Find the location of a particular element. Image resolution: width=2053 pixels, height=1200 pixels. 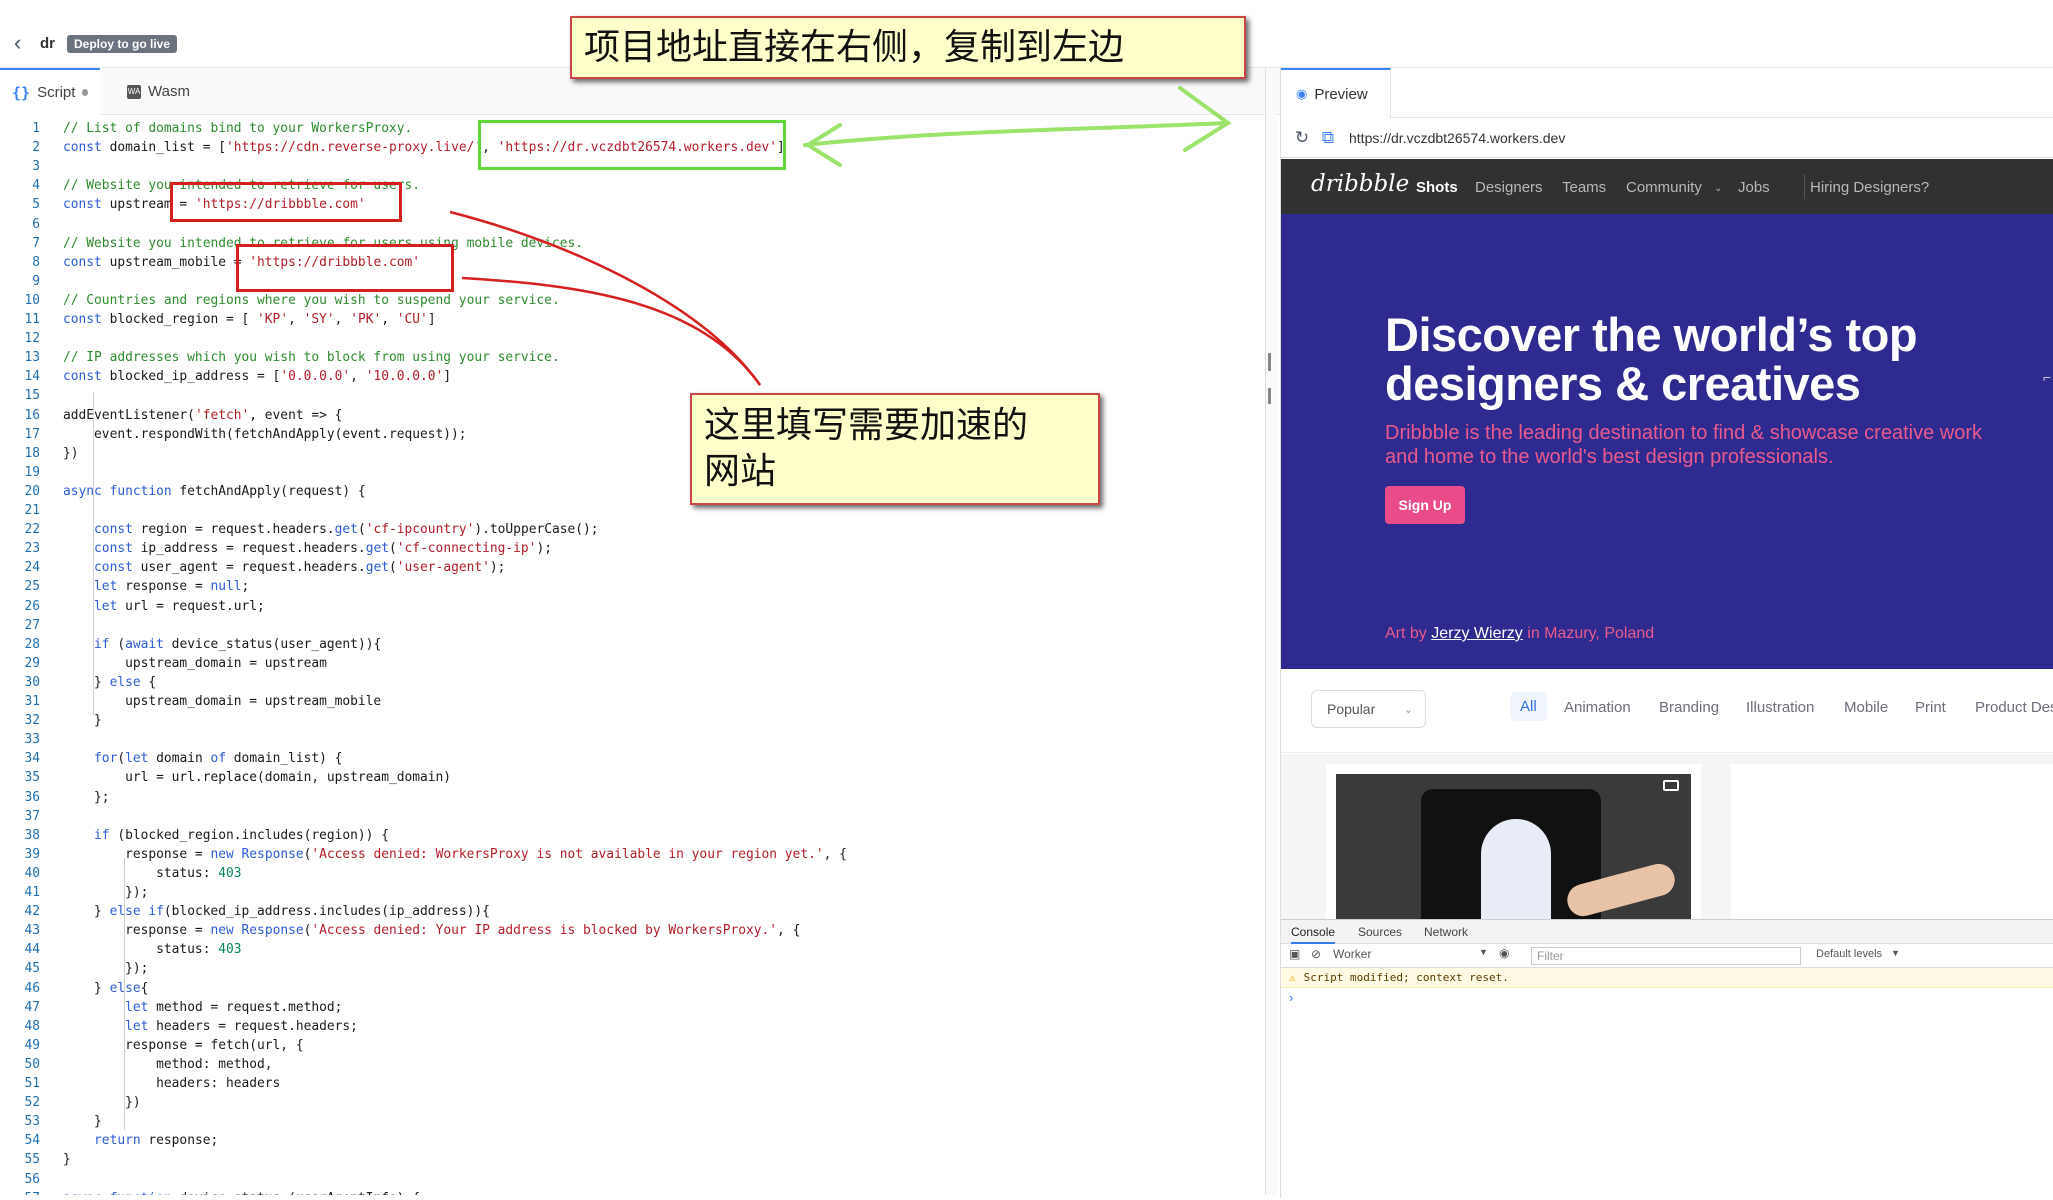

annotation-arrows is located at coordinates (840, 236).